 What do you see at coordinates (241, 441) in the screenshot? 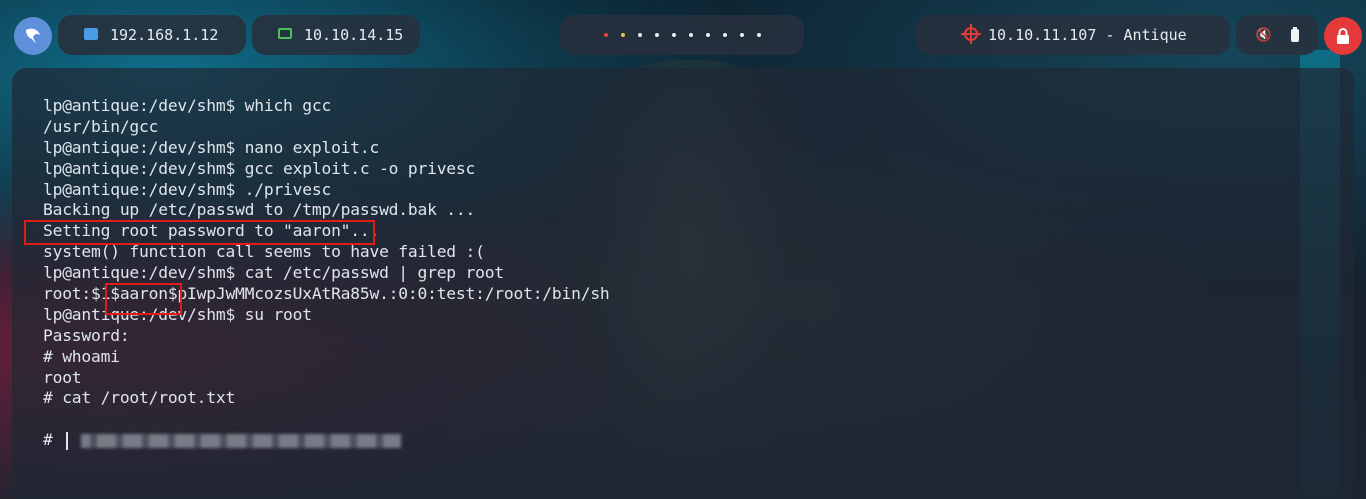
I see `redacted-flag` at bounding box center [241, 441].